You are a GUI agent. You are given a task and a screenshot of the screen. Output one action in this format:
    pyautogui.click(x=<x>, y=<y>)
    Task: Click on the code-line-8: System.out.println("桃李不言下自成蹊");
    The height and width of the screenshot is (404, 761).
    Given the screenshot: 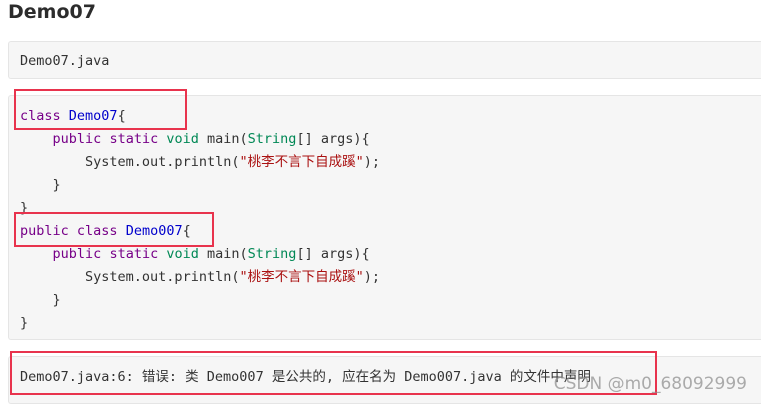 What is the action you would take?
    pyautogui.click(x=200, y=277)
    